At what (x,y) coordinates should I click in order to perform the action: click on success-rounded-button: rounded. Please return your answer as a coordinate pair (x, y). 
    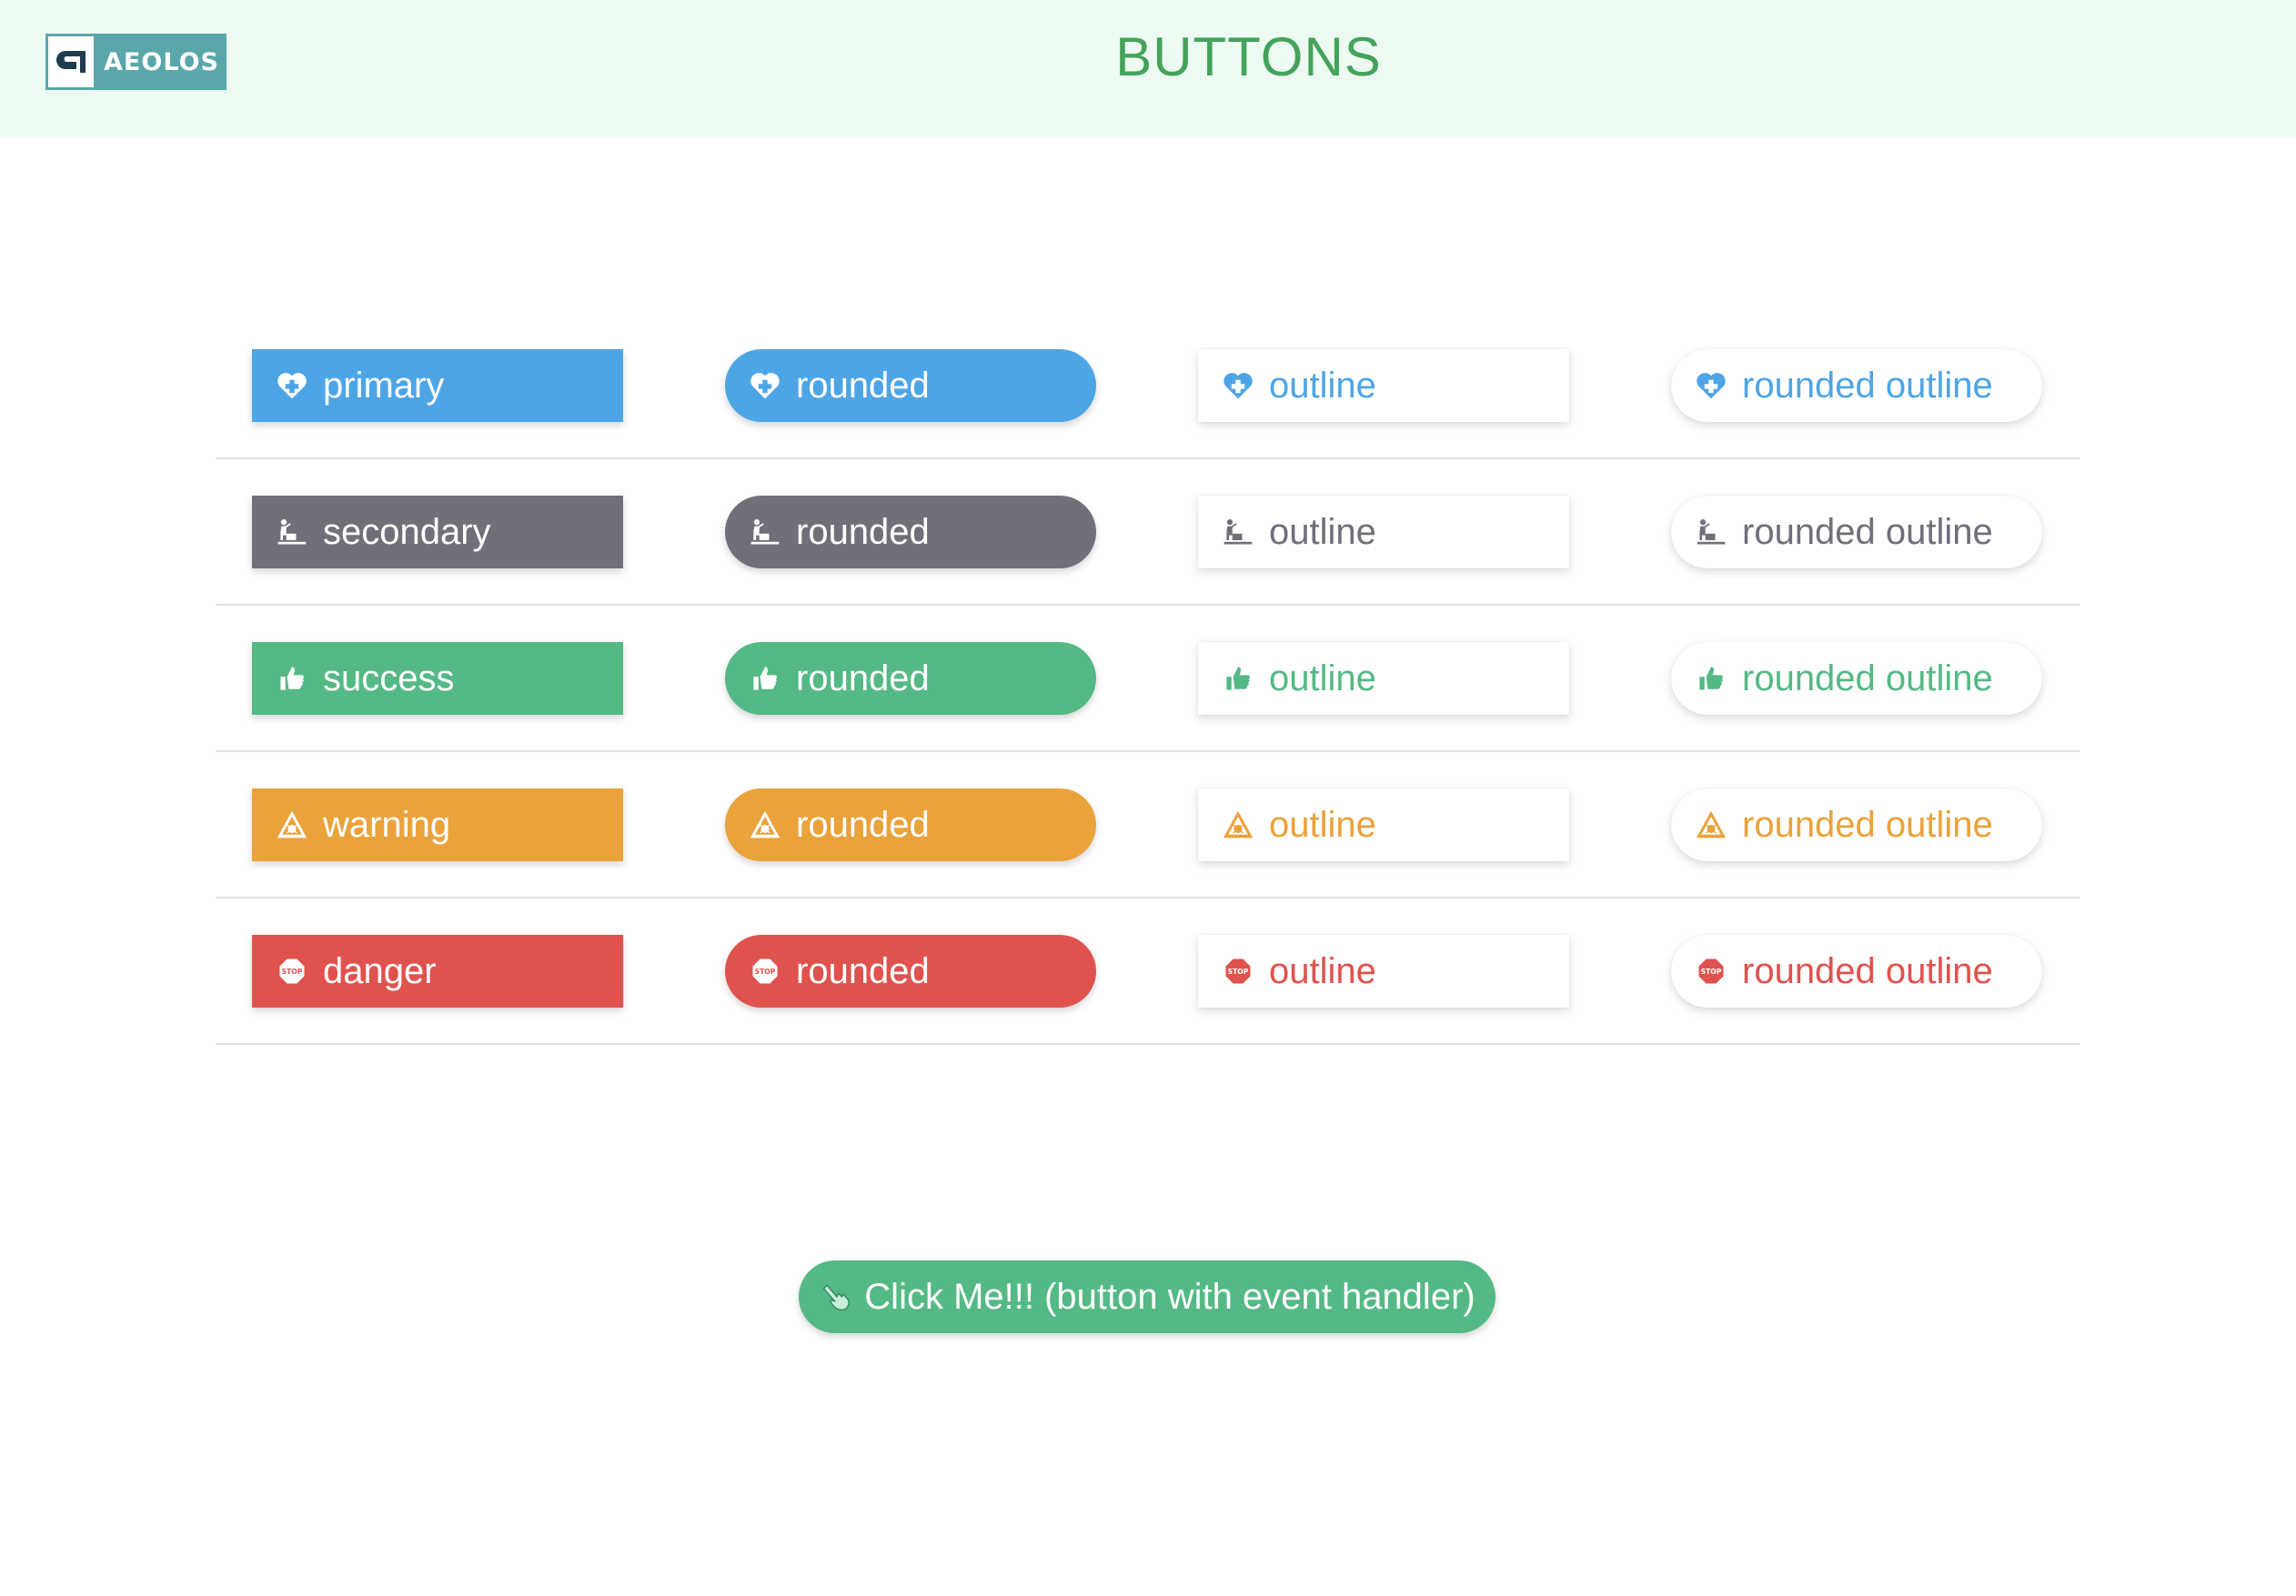
    Looking at the image, I should click on (910, 678).